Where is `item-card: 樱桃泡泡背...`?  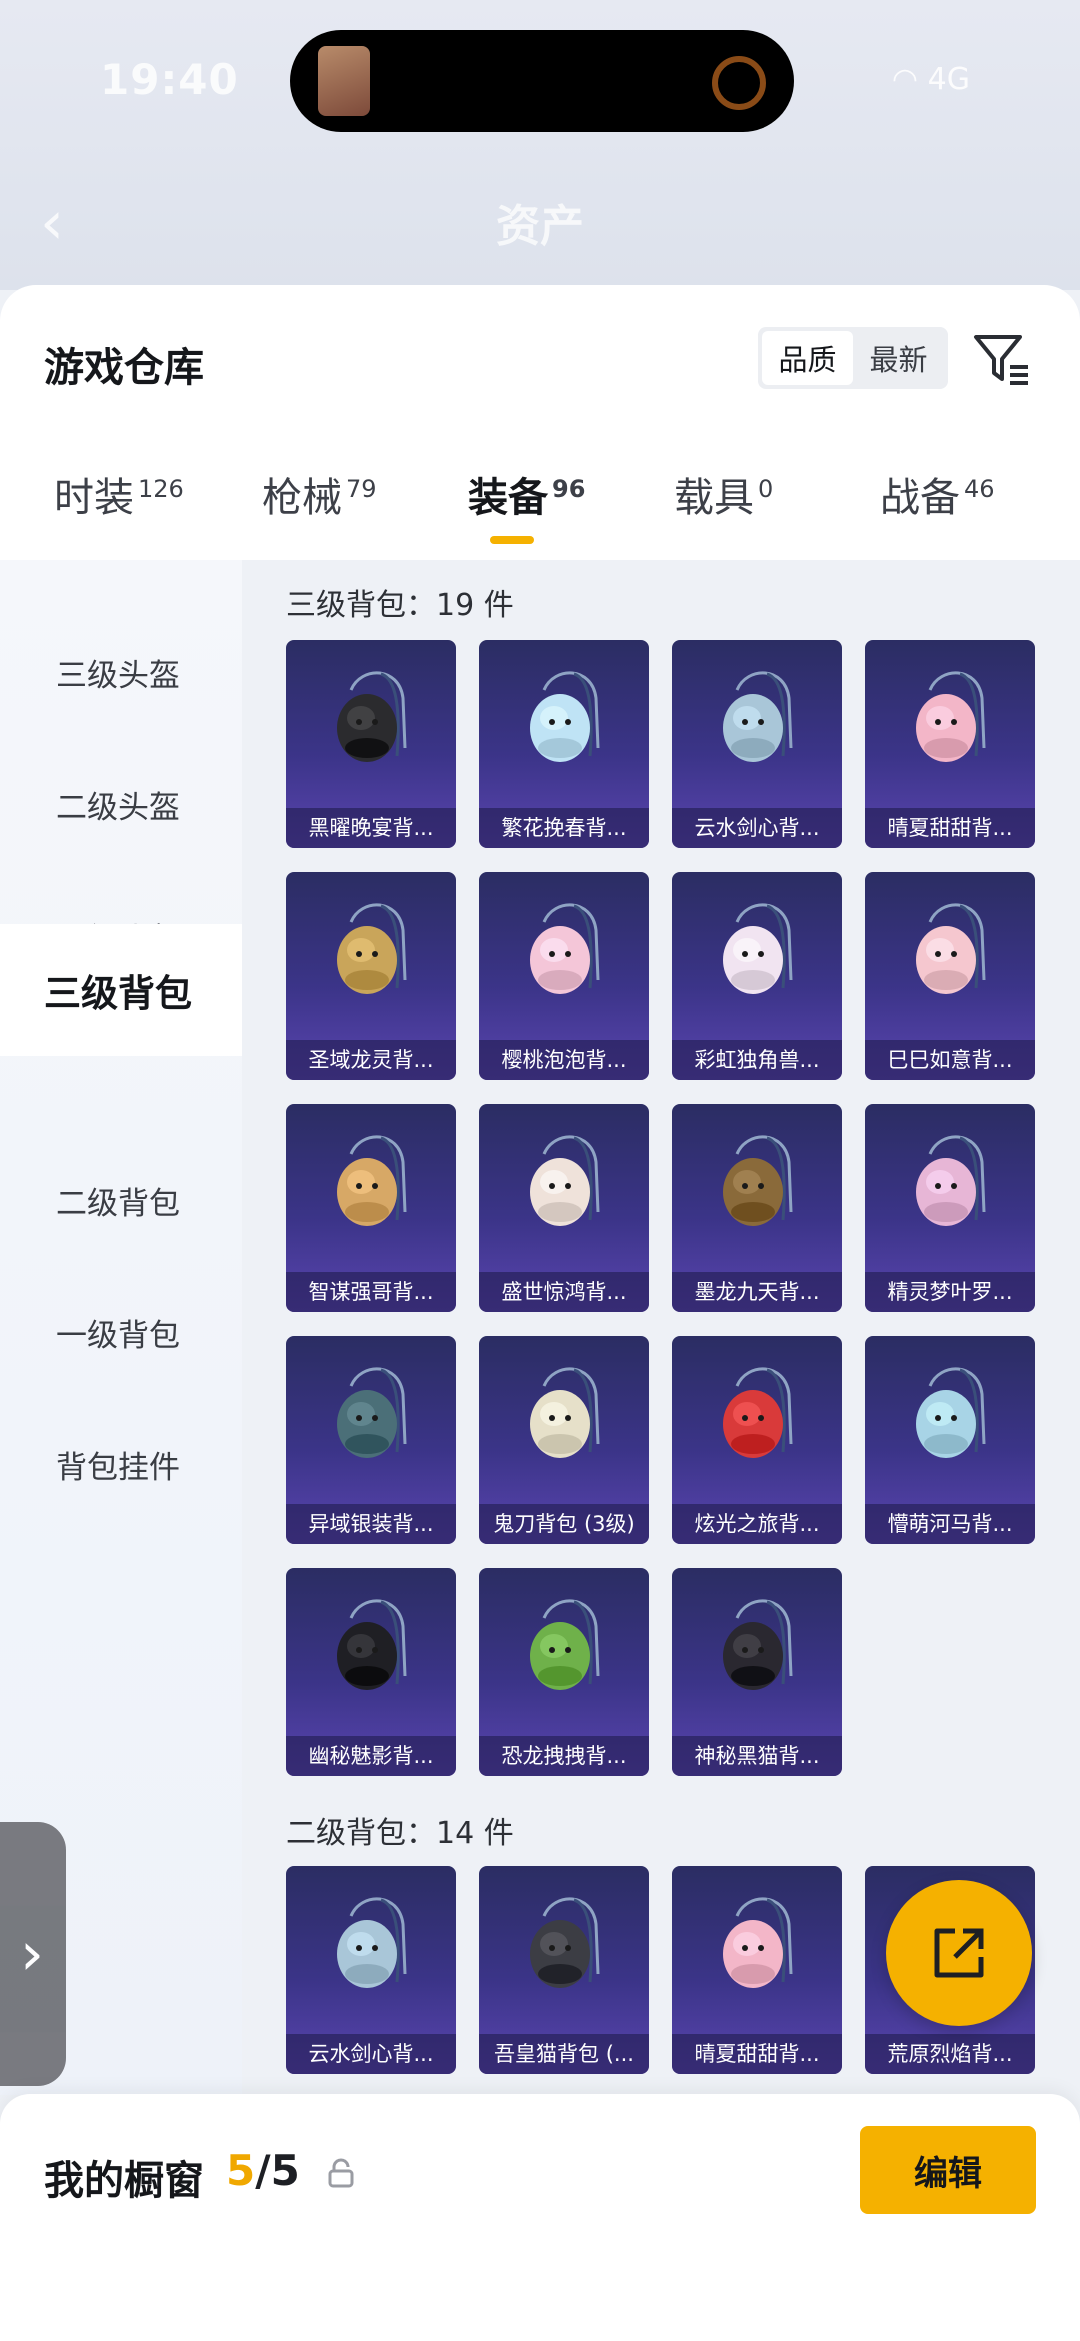 item-card: 樱桃泡泡背... is located at coordinates (564, 976).